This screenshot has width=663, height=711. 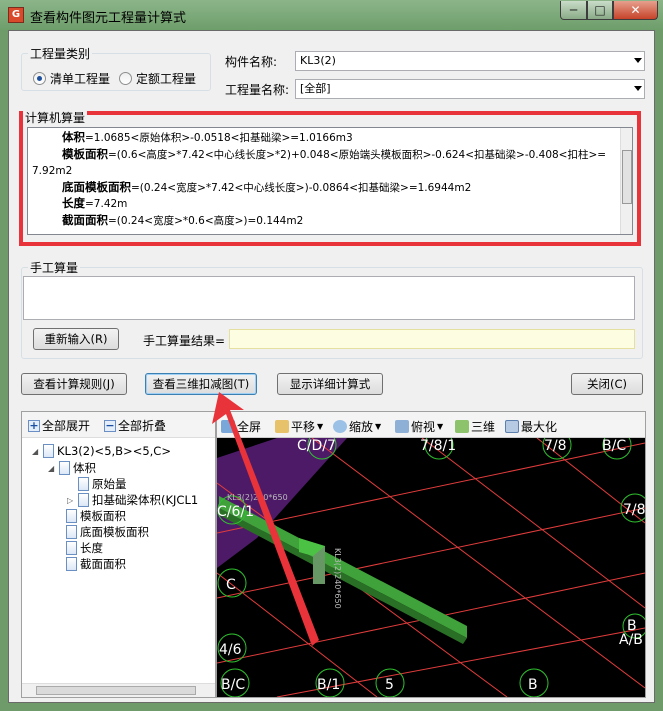 What do you see at coordinates (76, 339) in the screenshot?
I see `reenter-button: 重新输入(R)` at bounding box center [76, 339].